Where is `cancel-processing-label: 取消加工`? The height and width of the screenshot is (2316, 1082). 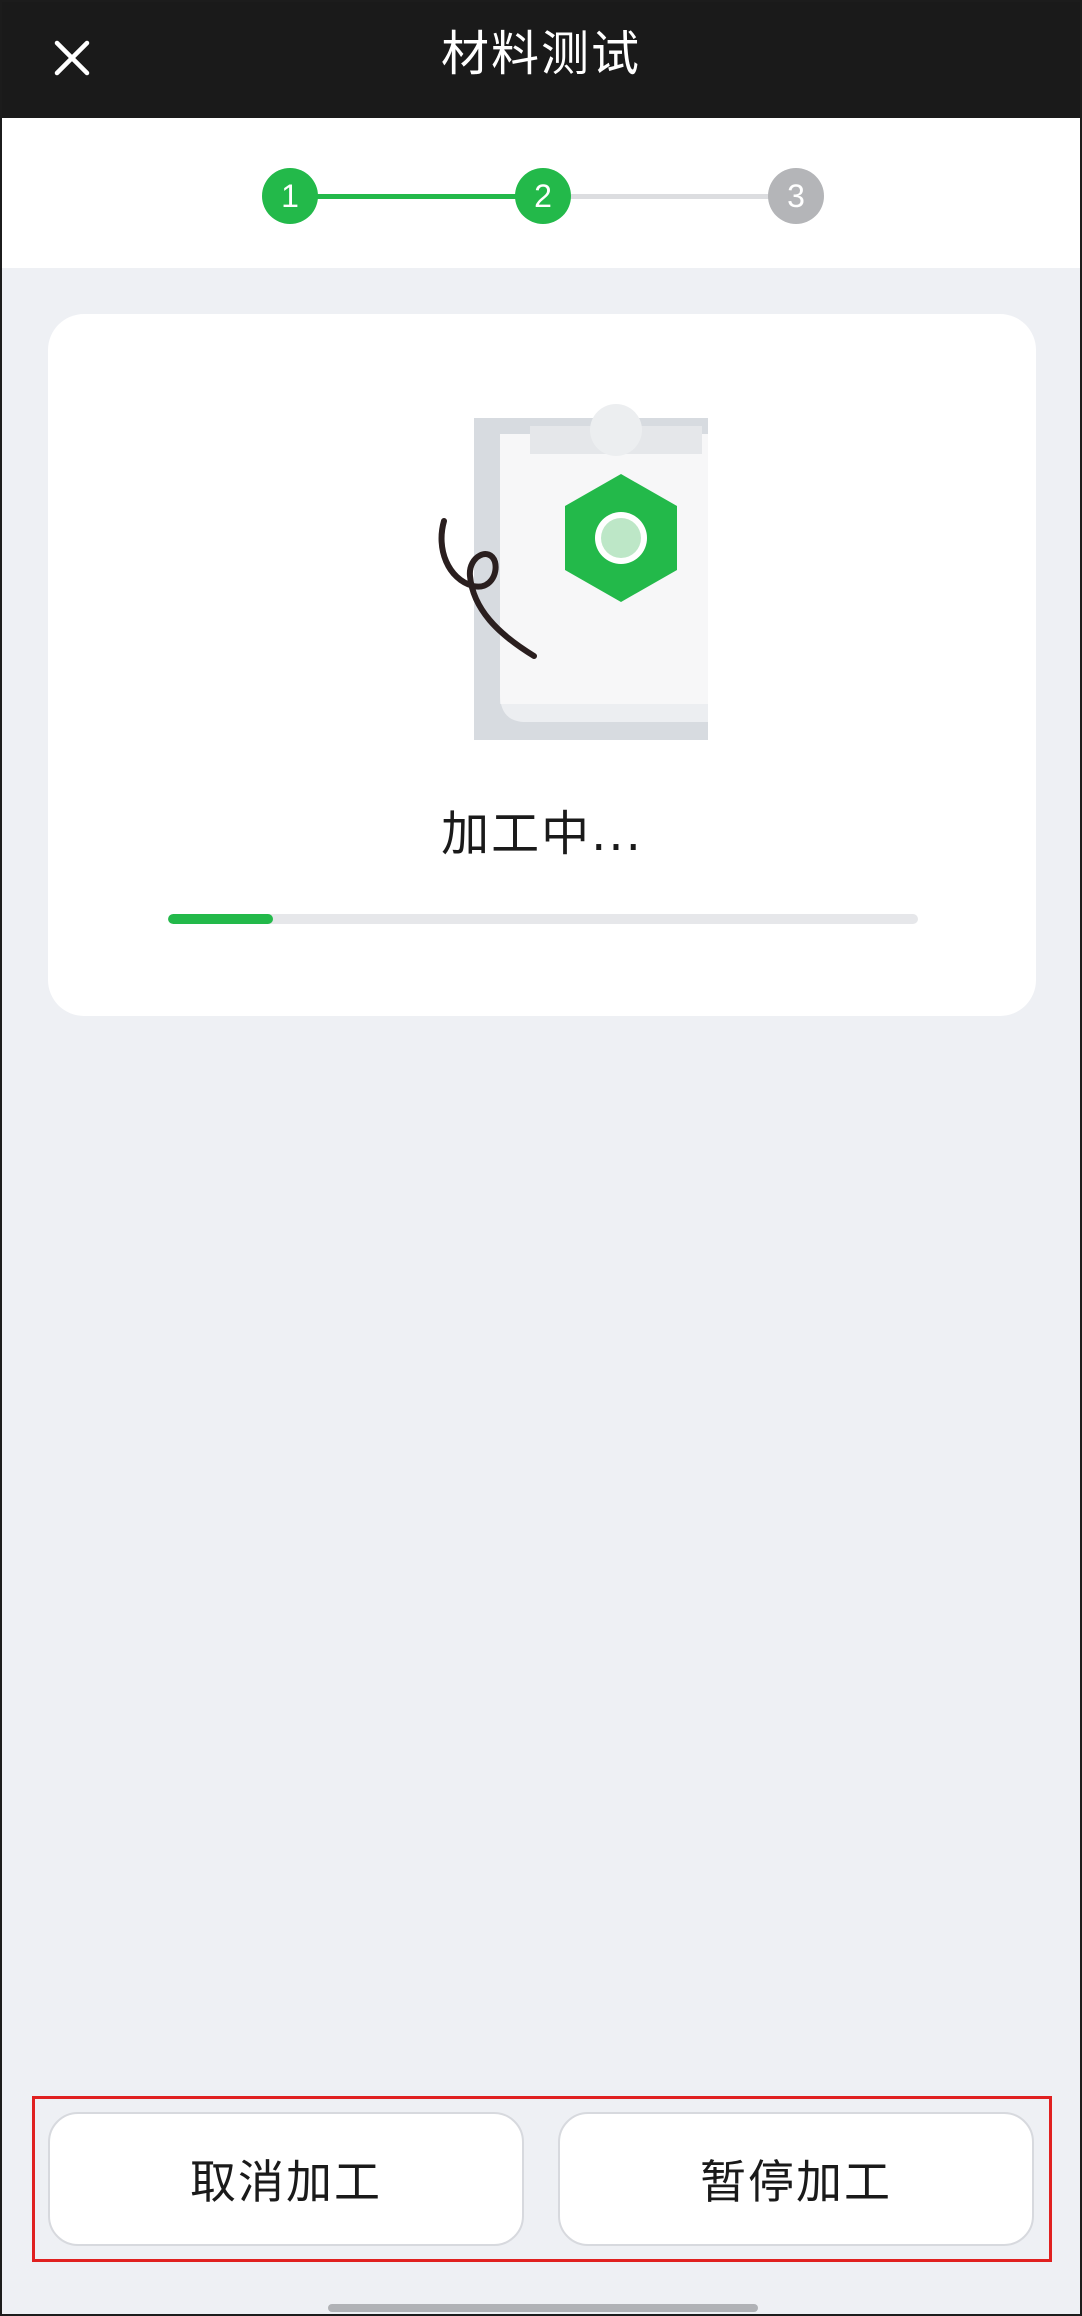 cancel-processing-label: 取消加工 is located at coordinates (286, 2182).